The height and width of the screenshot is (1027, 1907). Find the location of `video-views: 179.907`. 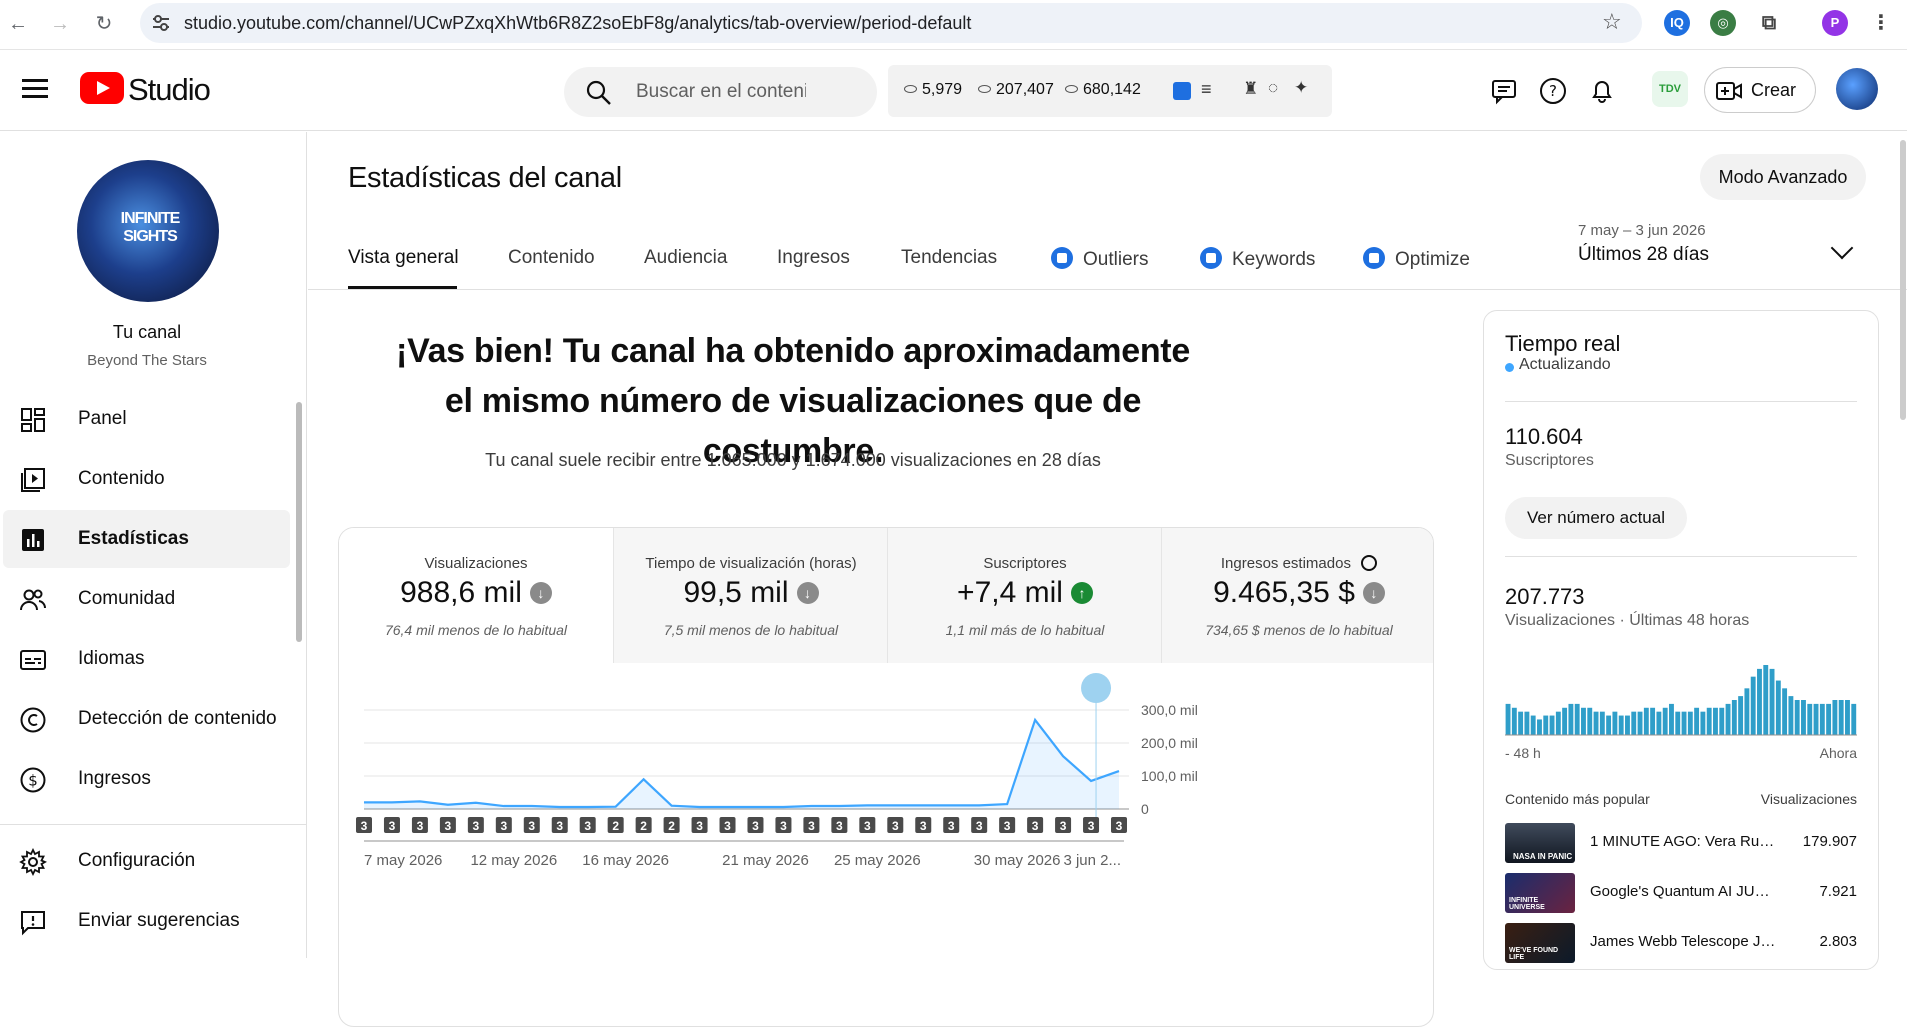

video-views: 179.907 is located at coordinates (1830, 841).